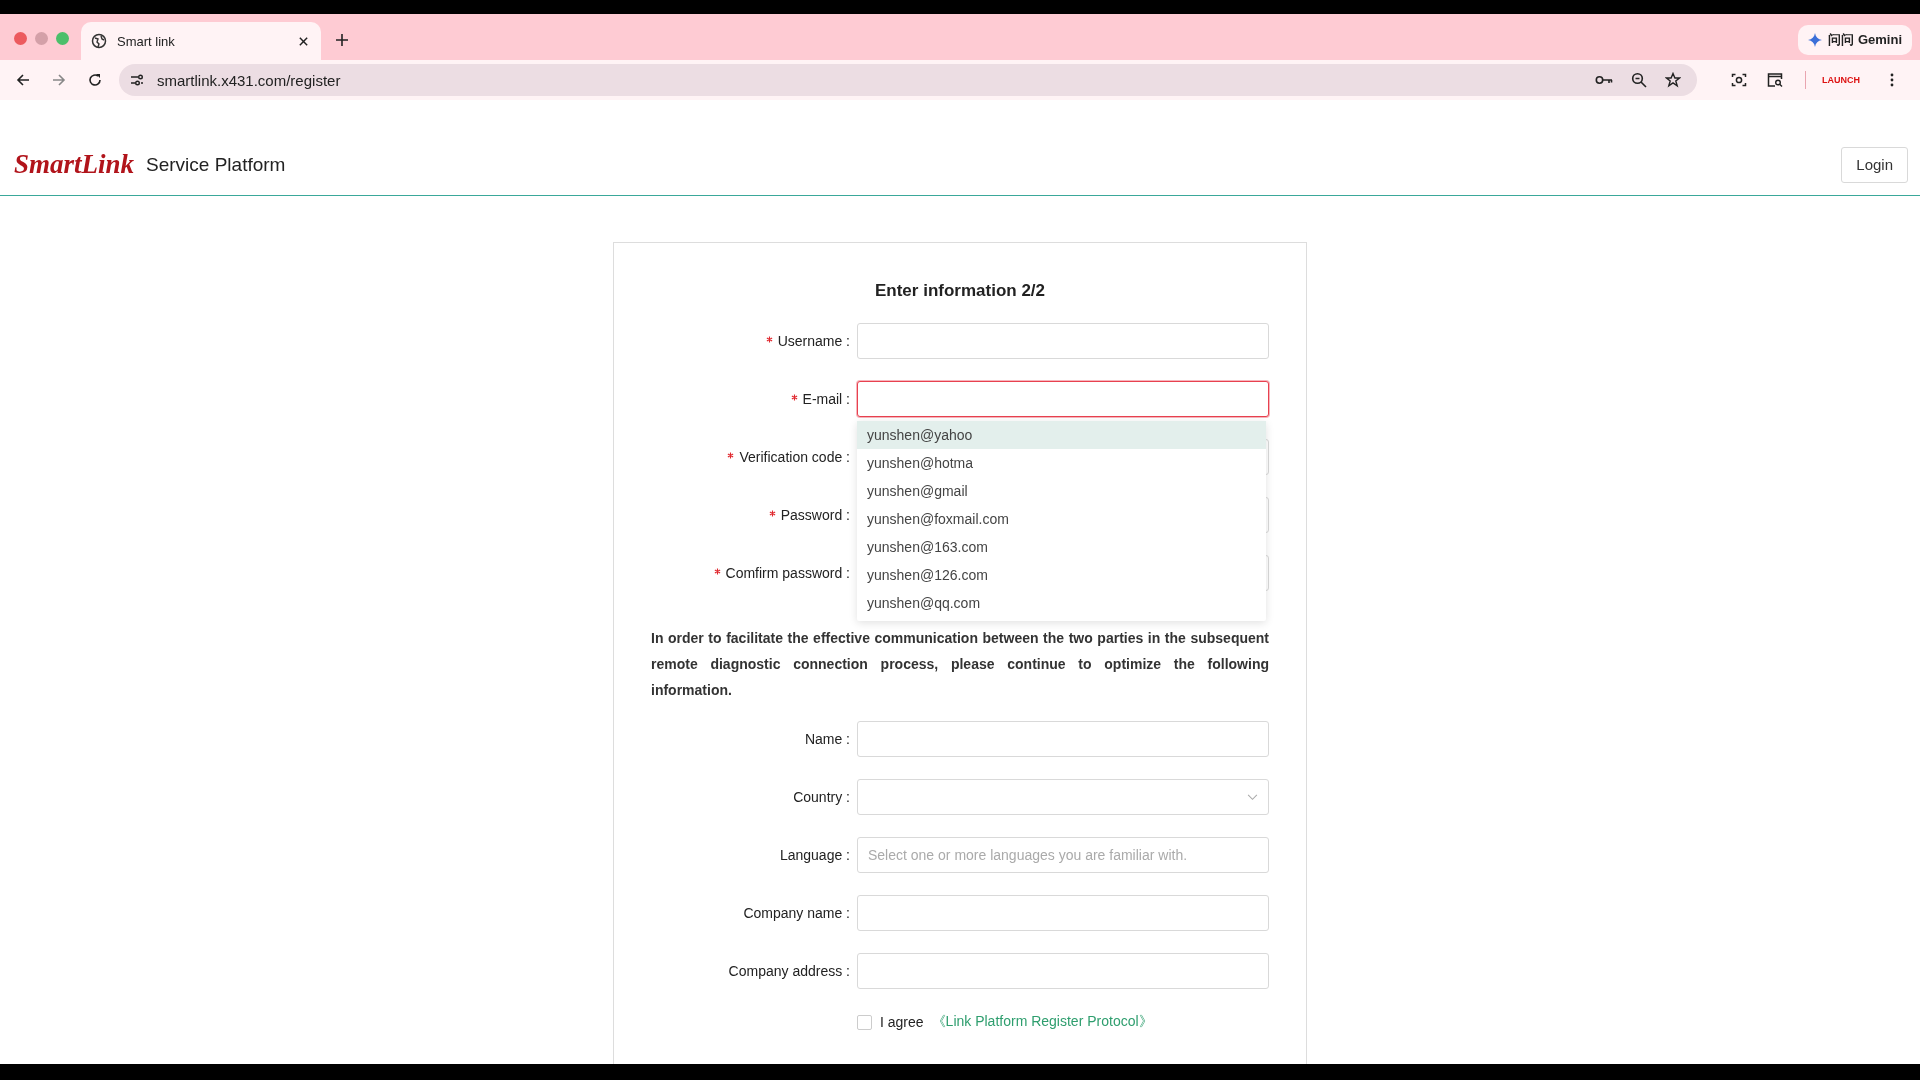 Image resolution: width=1920 pixels, height=1080 pixels. Describe the element at coordinates (1061, 435) in the screenshot. I see `suggestion-option: yunshen@yahoo` at that location.